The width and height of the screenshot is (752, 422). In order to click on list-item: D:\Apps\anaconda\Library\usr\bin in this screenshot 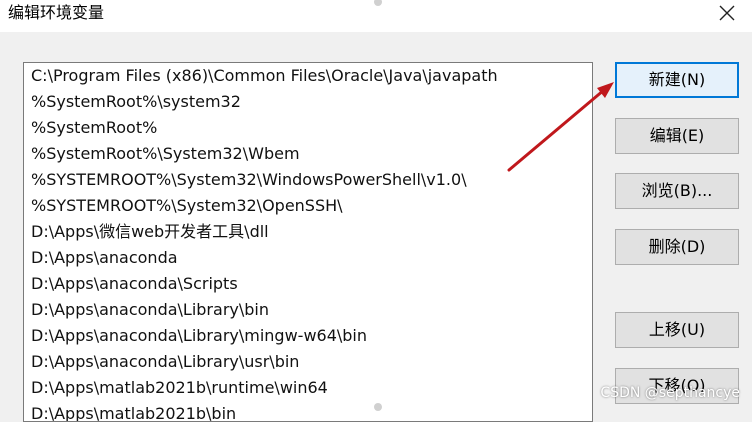, I will do `click(308, 362)`.